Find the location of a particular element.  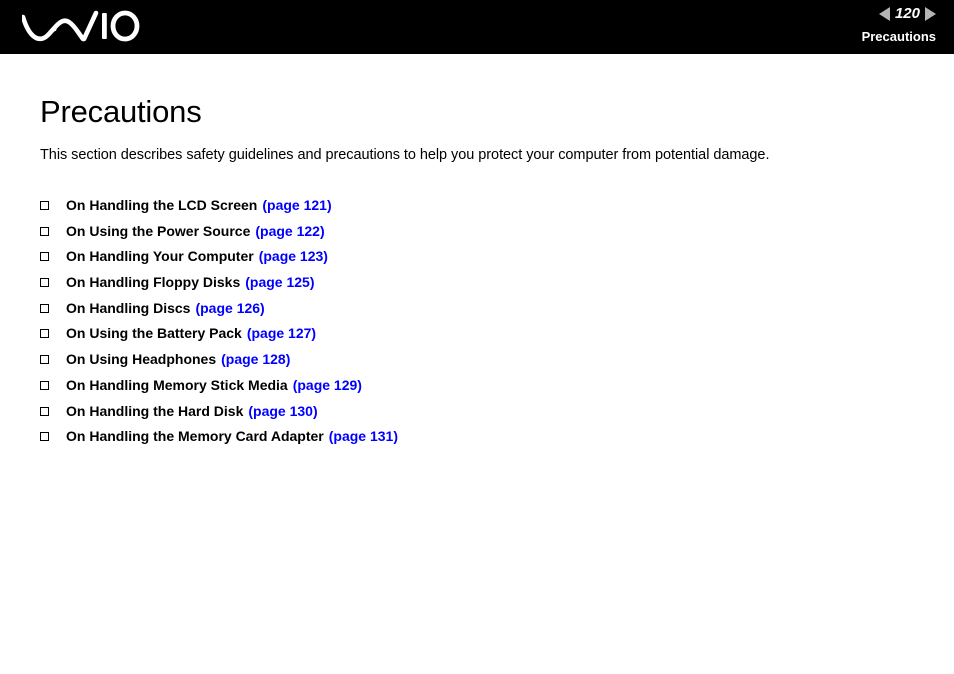

header-section-title: Precautions is located at coordinates (898, 36).